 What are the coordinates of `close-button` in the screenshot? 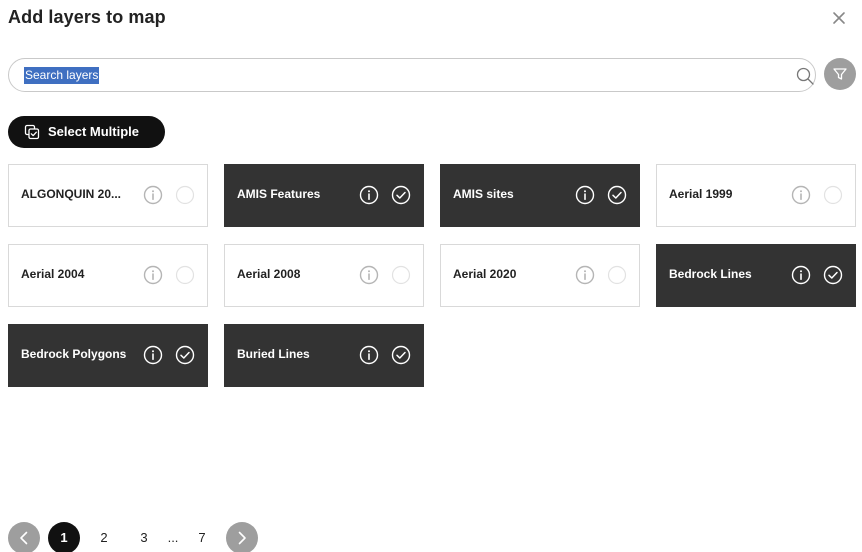 It's located at (839, 18).